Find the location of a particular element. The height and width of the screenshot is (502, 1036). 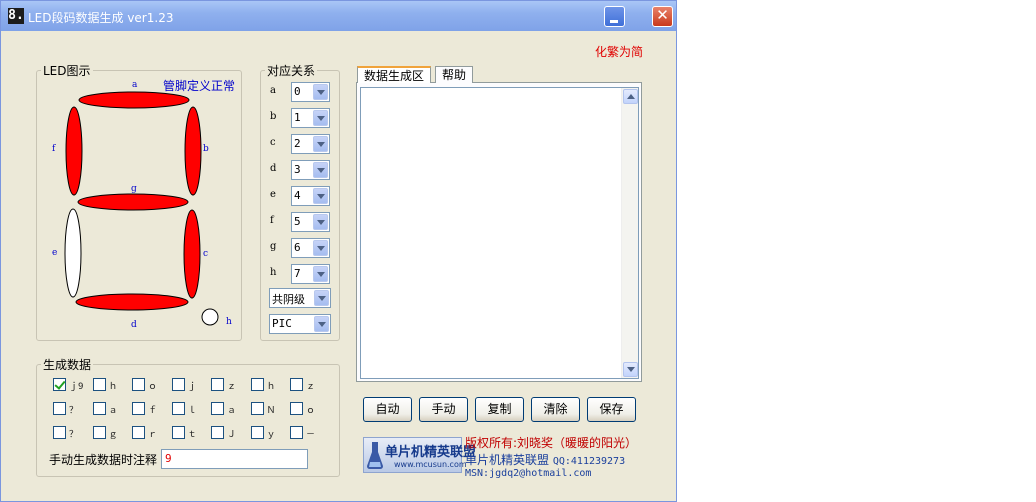

group-name: 单片机精英联盟 is located at coordinates (507, 460).